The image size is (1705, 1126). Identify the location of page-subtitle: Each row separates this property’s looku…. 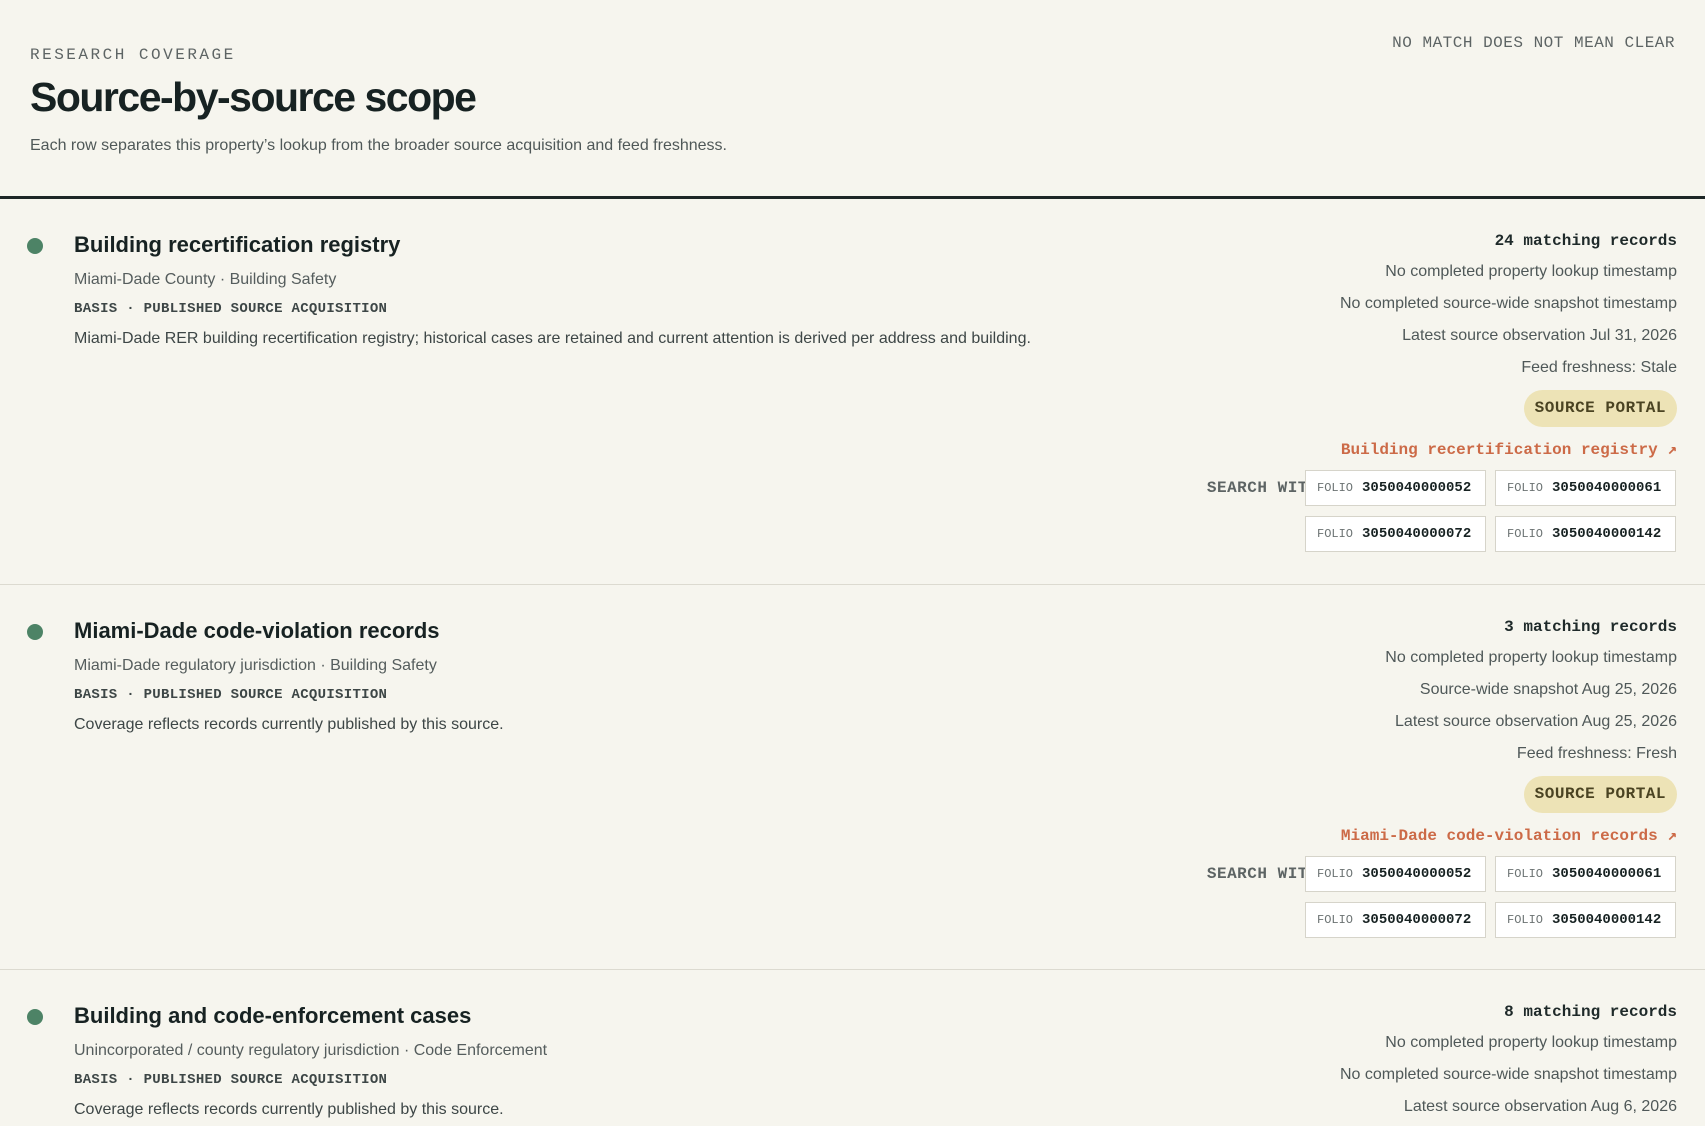
(378, 145).